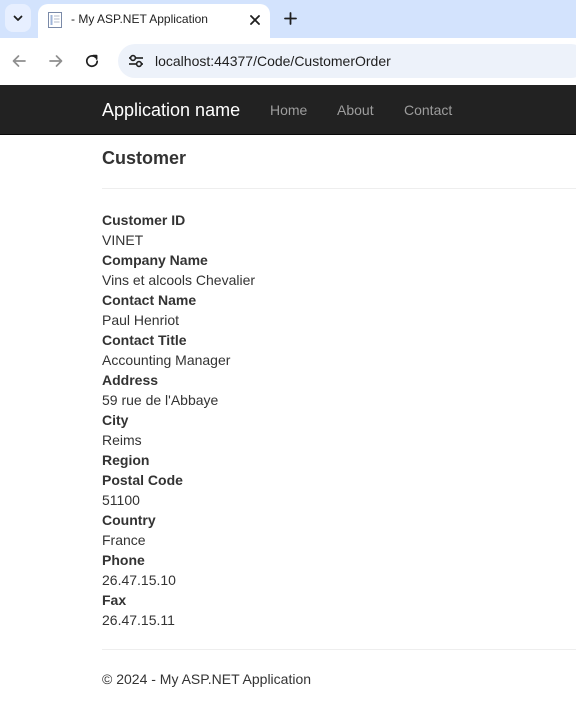  What do you see at coordinates (339, 649) in the screenshot?
I see `footer-divider` at bounding box center [339, 649].